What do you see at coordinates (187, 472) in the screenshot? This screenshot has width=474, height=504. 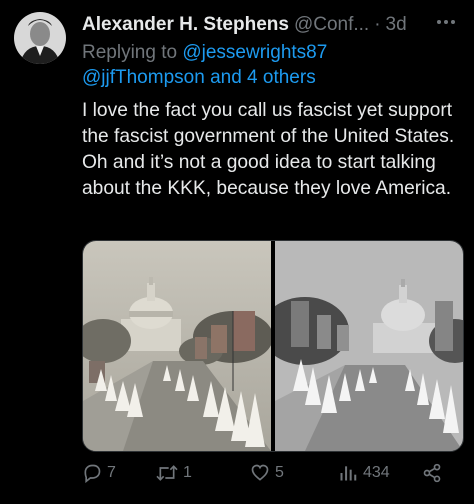 I see `retweet-count: 1` at bounding box center [187, 472].